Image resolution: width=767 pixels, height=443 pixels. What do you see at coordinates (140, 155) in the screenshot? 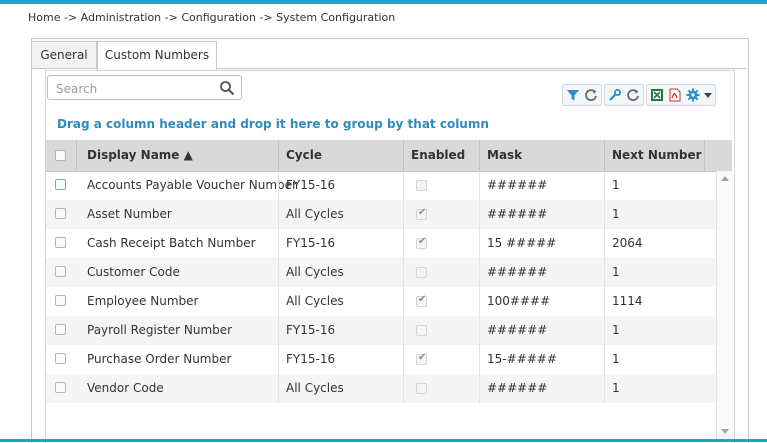
I see `header-display-name: Display Name ▲` at bounding box center [140, 155].